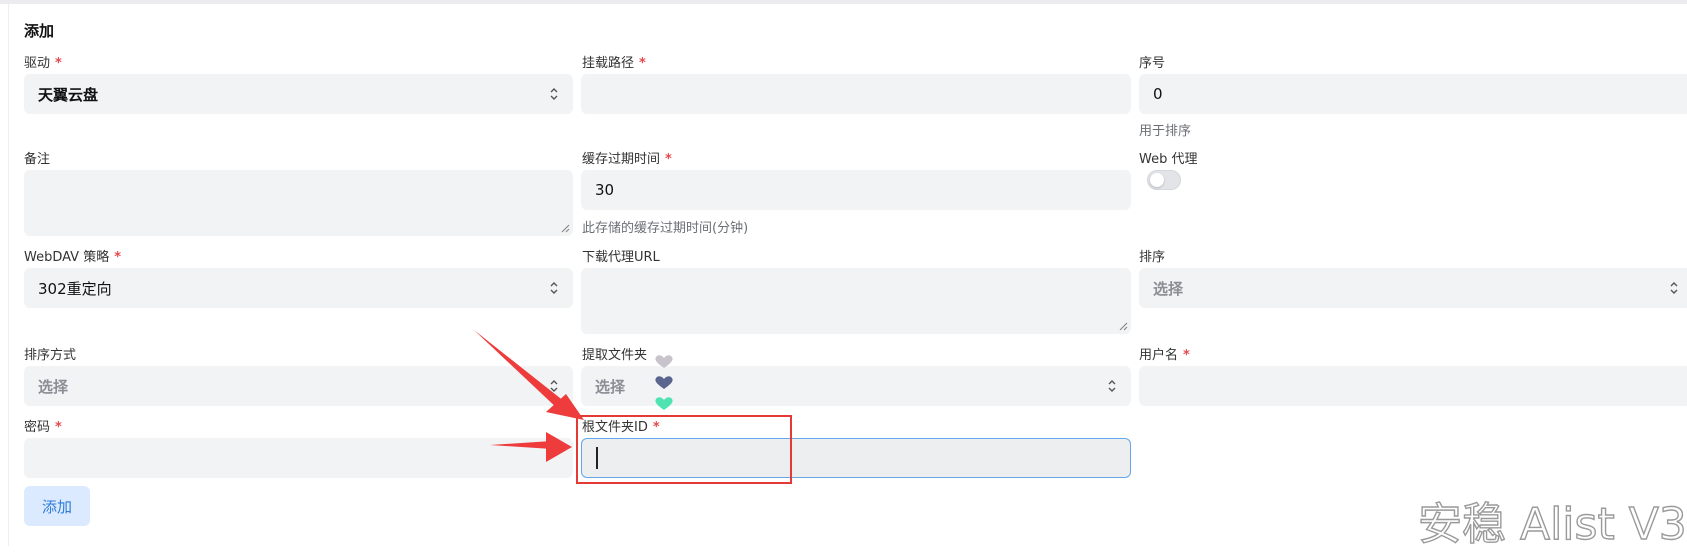 This screenshot has width=1687, height=552. I want to click on cache-expiration-value: 30, so click(605, 190).